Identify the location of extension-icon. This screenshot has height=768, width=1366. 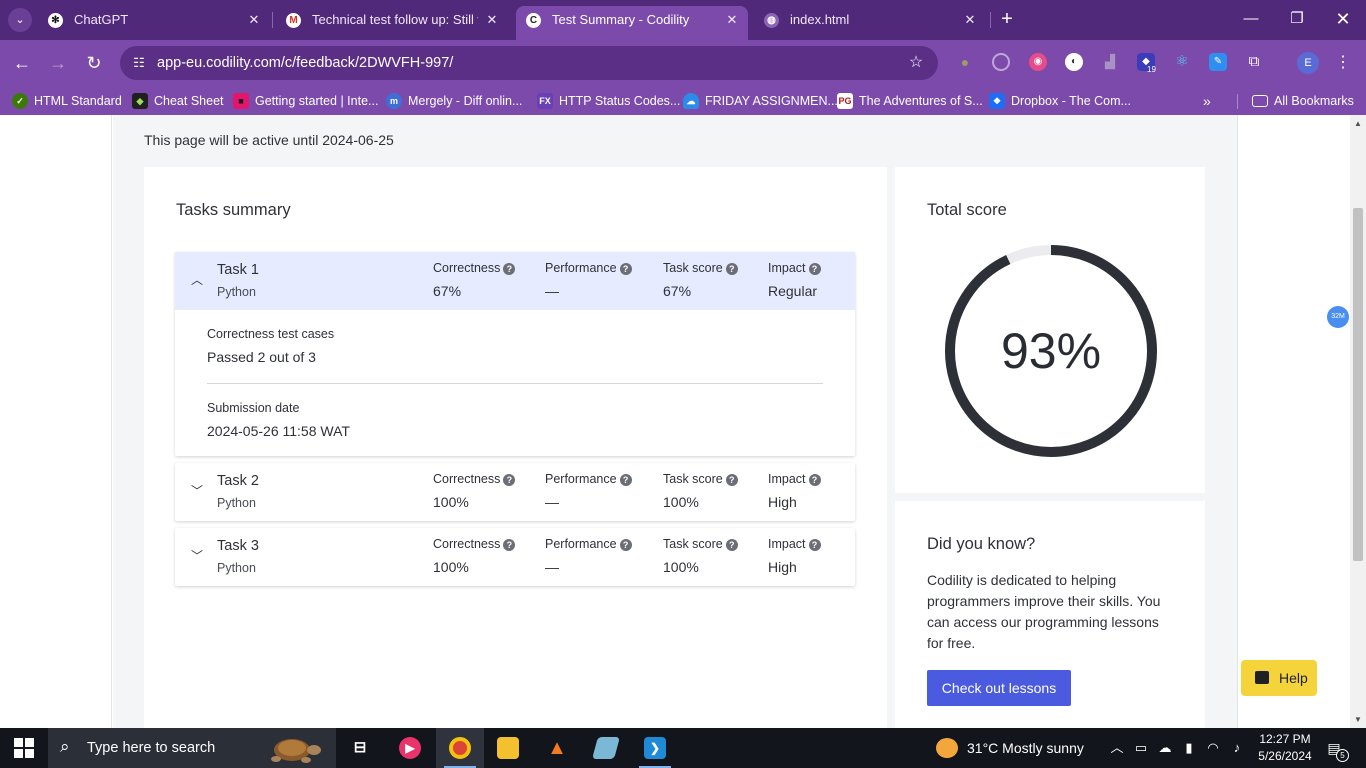
(1001, 62).